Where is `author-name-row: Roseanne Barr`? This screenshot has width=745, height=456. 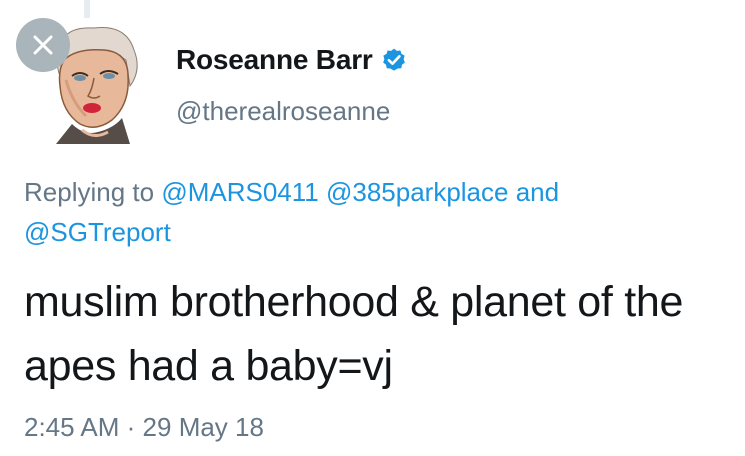
author-name-row: Roseanne Barr is located at coordinates (291, 60).